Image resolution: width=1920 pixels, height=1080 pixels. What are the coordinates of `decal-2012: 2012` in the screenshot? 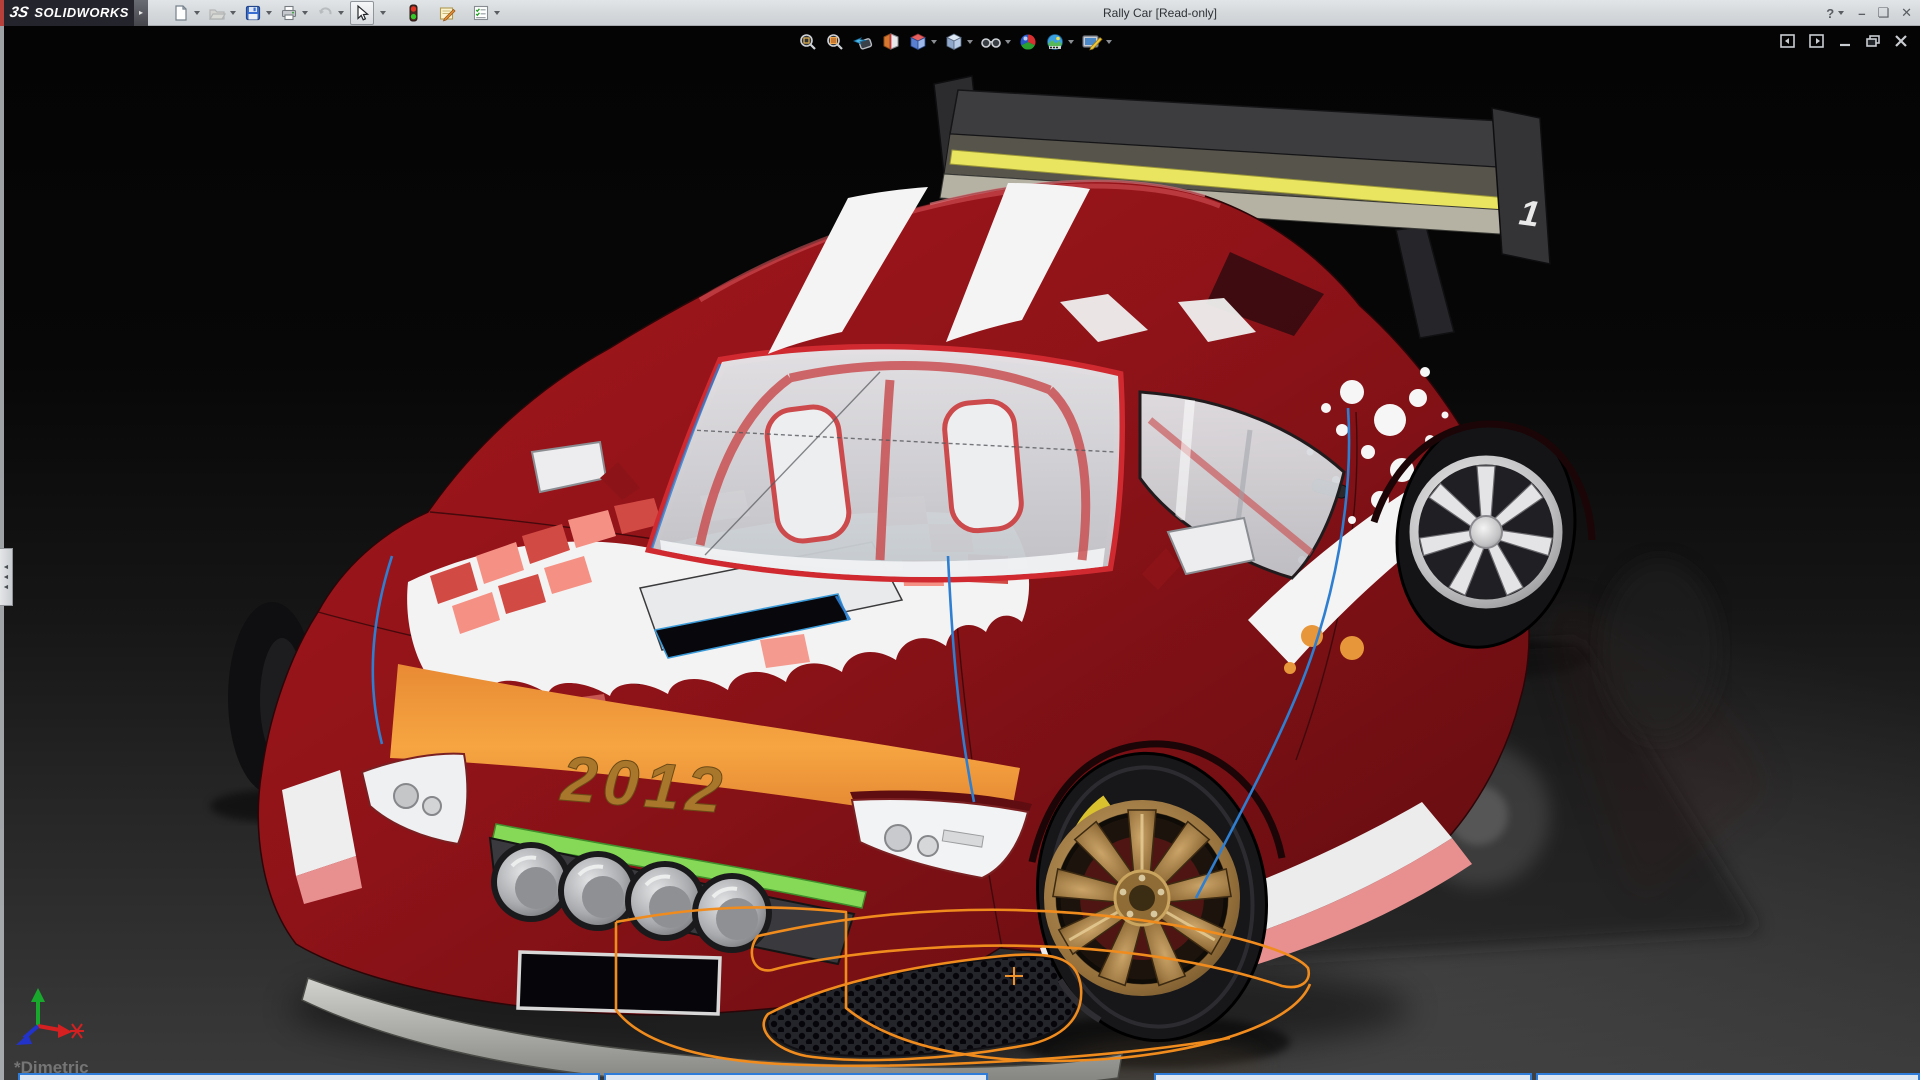 It's located at (644, 784).